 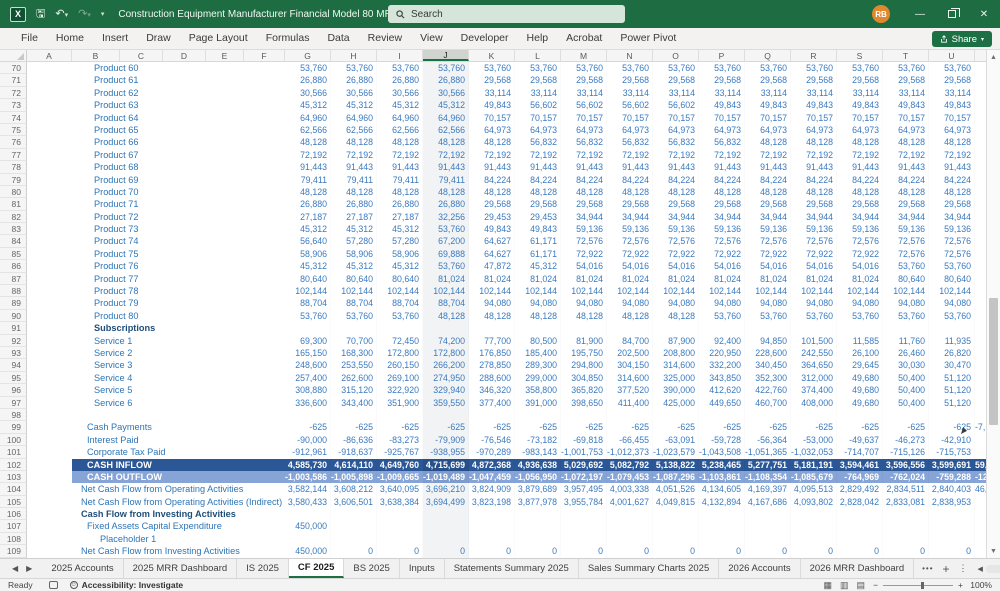 I want to click on cell-T92: 11,760, so click(x=906, y=341).